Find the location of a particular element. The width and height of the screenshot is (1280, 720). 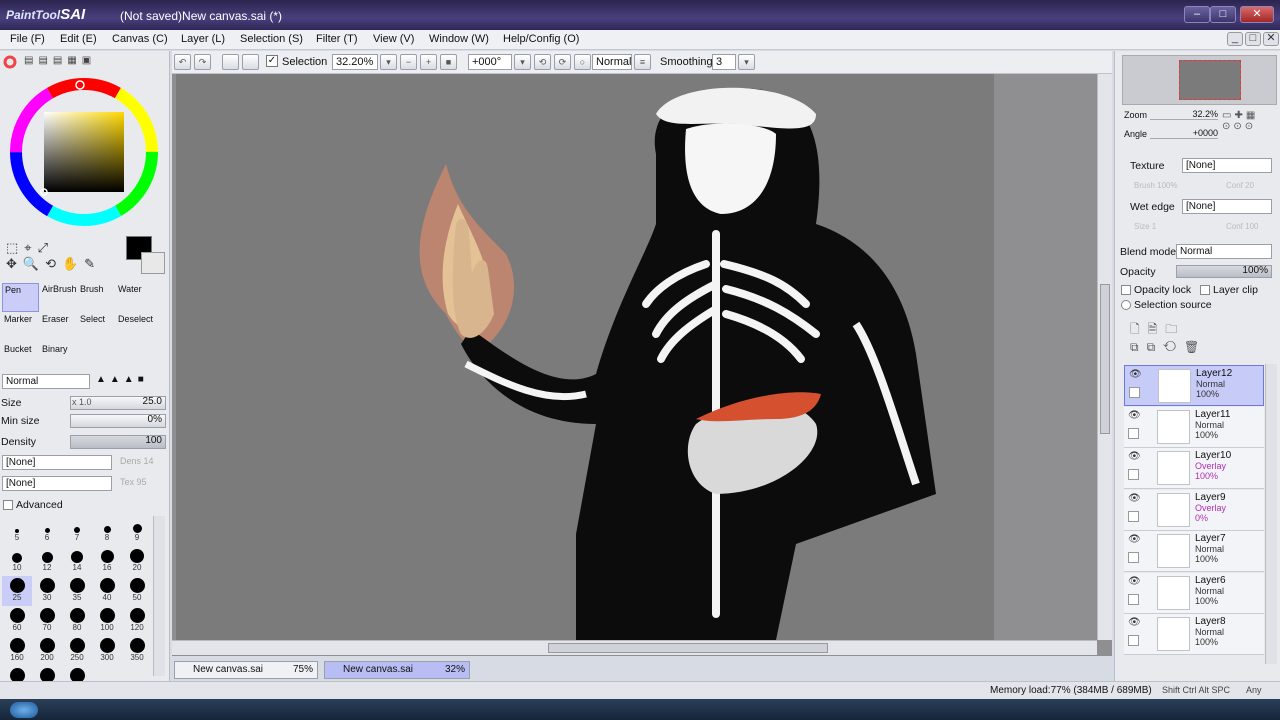

brush-size-preset: 80 is located at coordinates (77, 621).